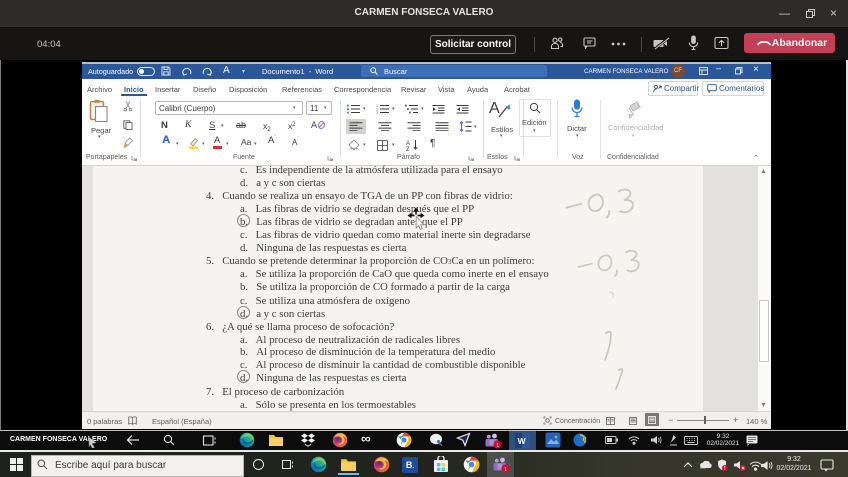 This screenshot has width=848, height=477. I want to click on svg-text: 3, so click(377, 112).